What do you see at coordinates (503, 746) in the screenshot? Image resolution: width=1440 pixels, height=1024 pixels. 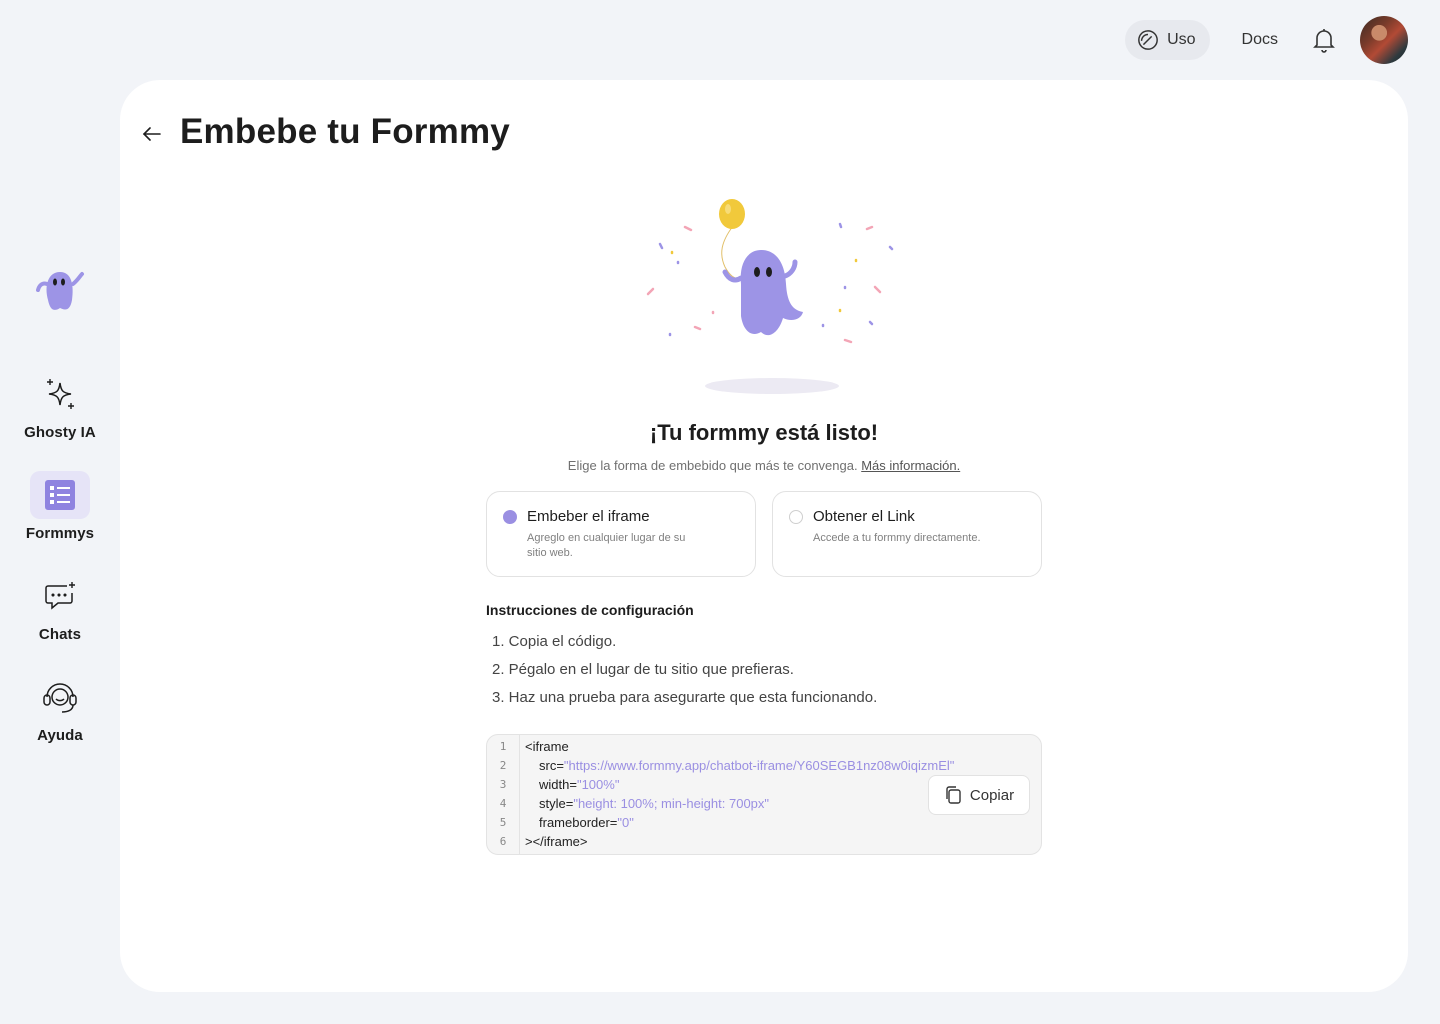 I see `line-number: 1` at bounding box center [503, 746].